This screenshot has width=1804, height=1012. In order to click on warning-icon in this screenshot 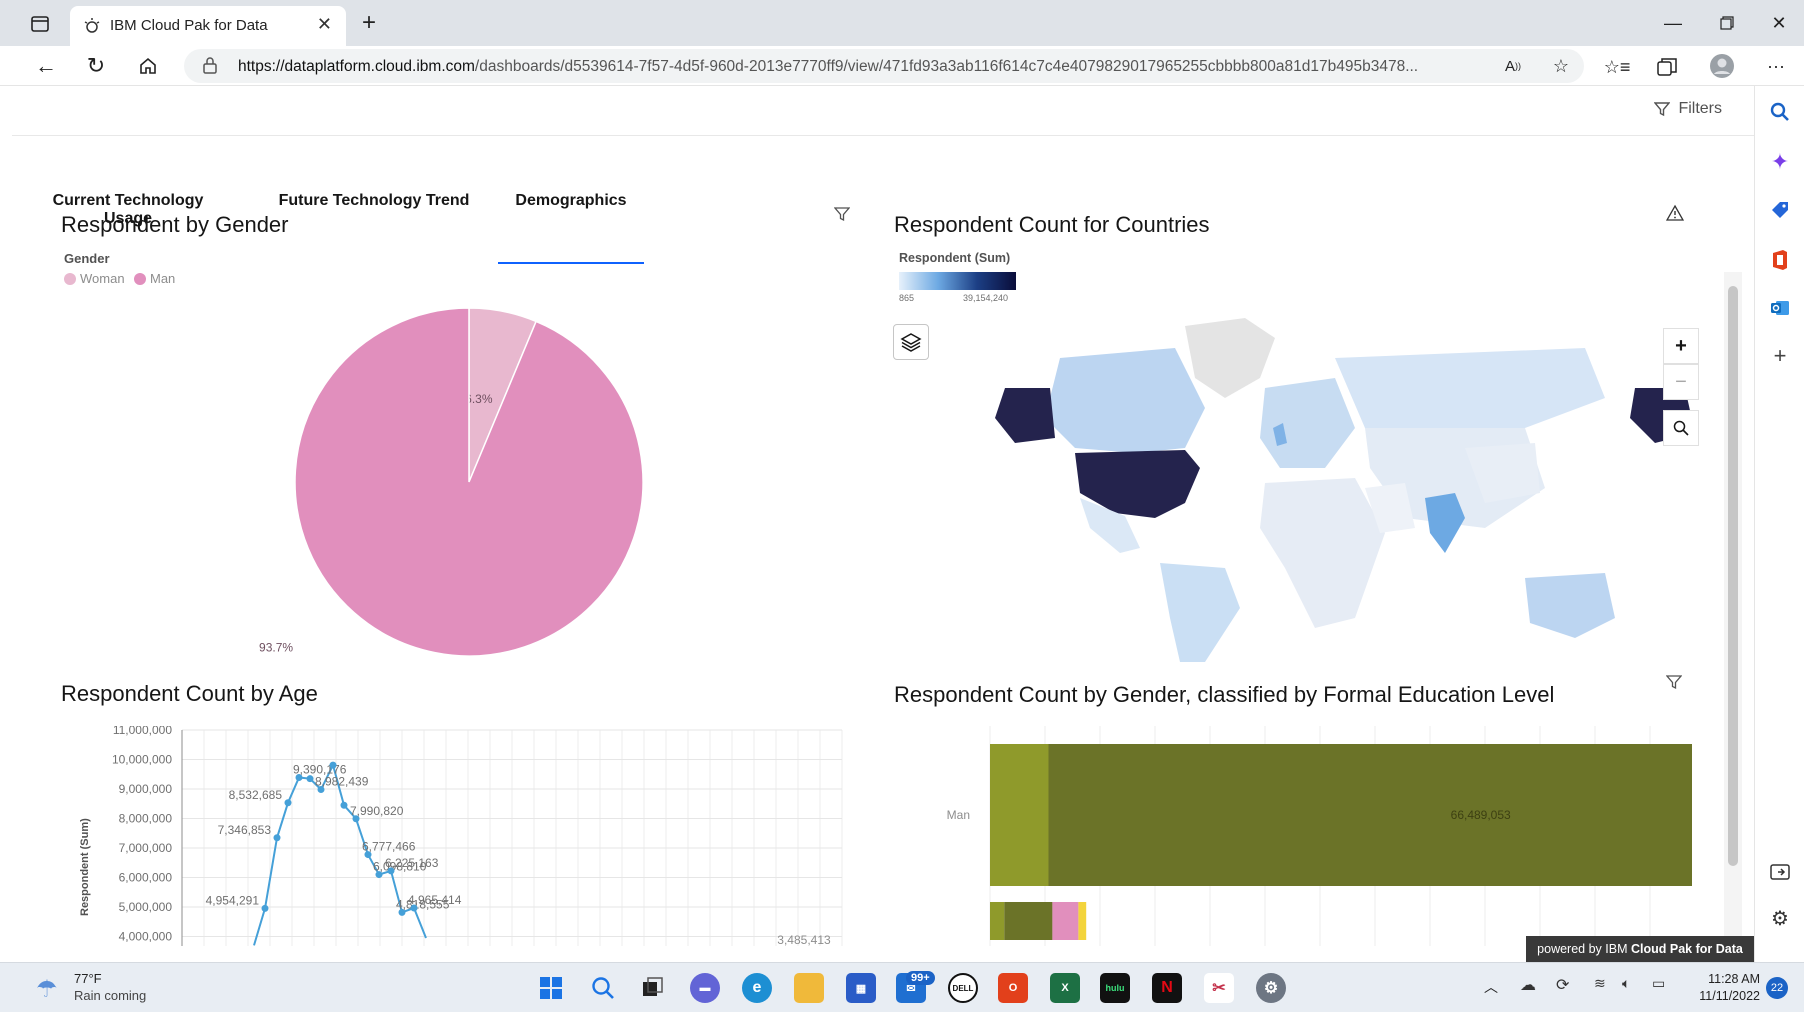, I will do `click(1675, 215)`.